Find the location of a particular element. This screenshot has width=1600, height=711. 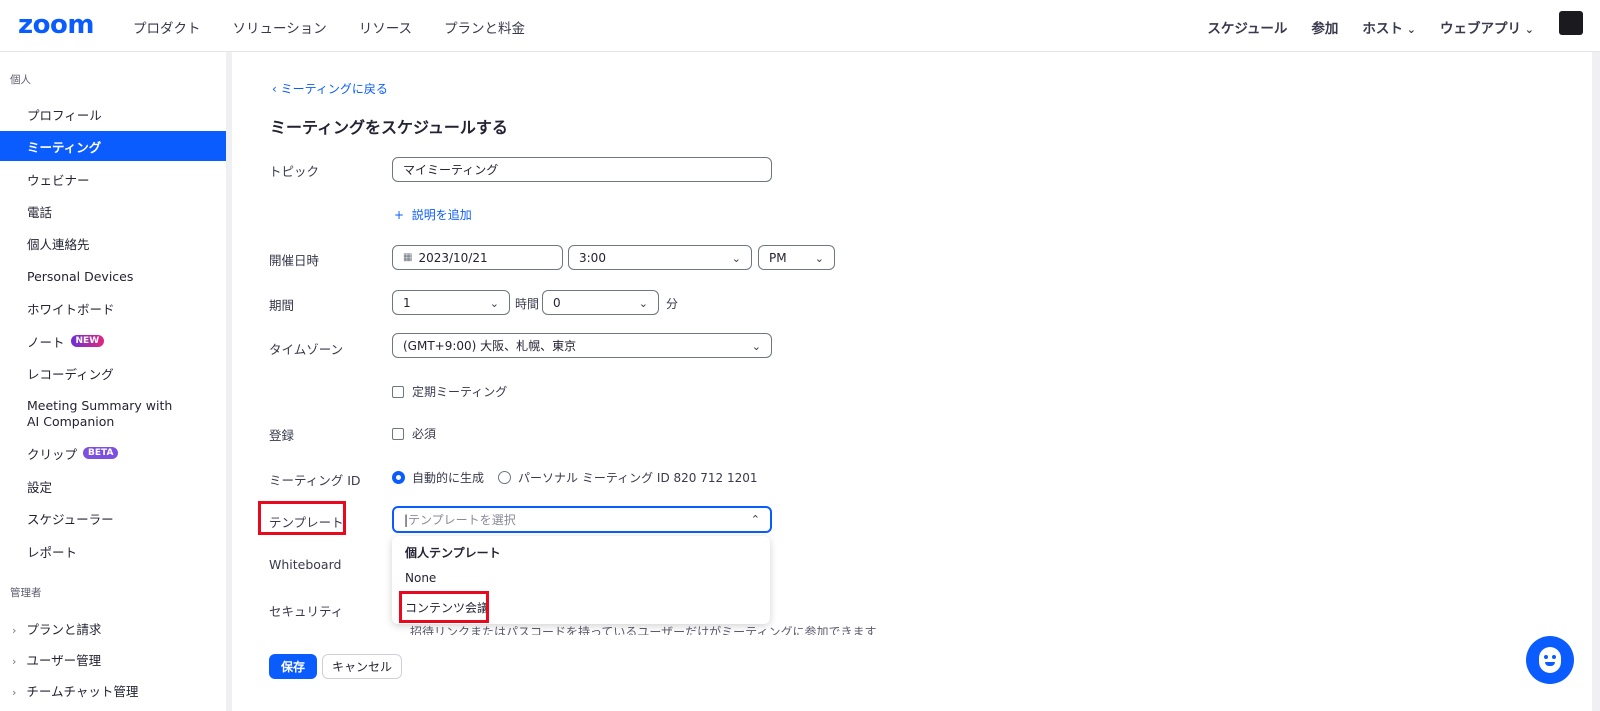

sidebar-item-meetings: ミーティング is located at coordinates (113, 146).